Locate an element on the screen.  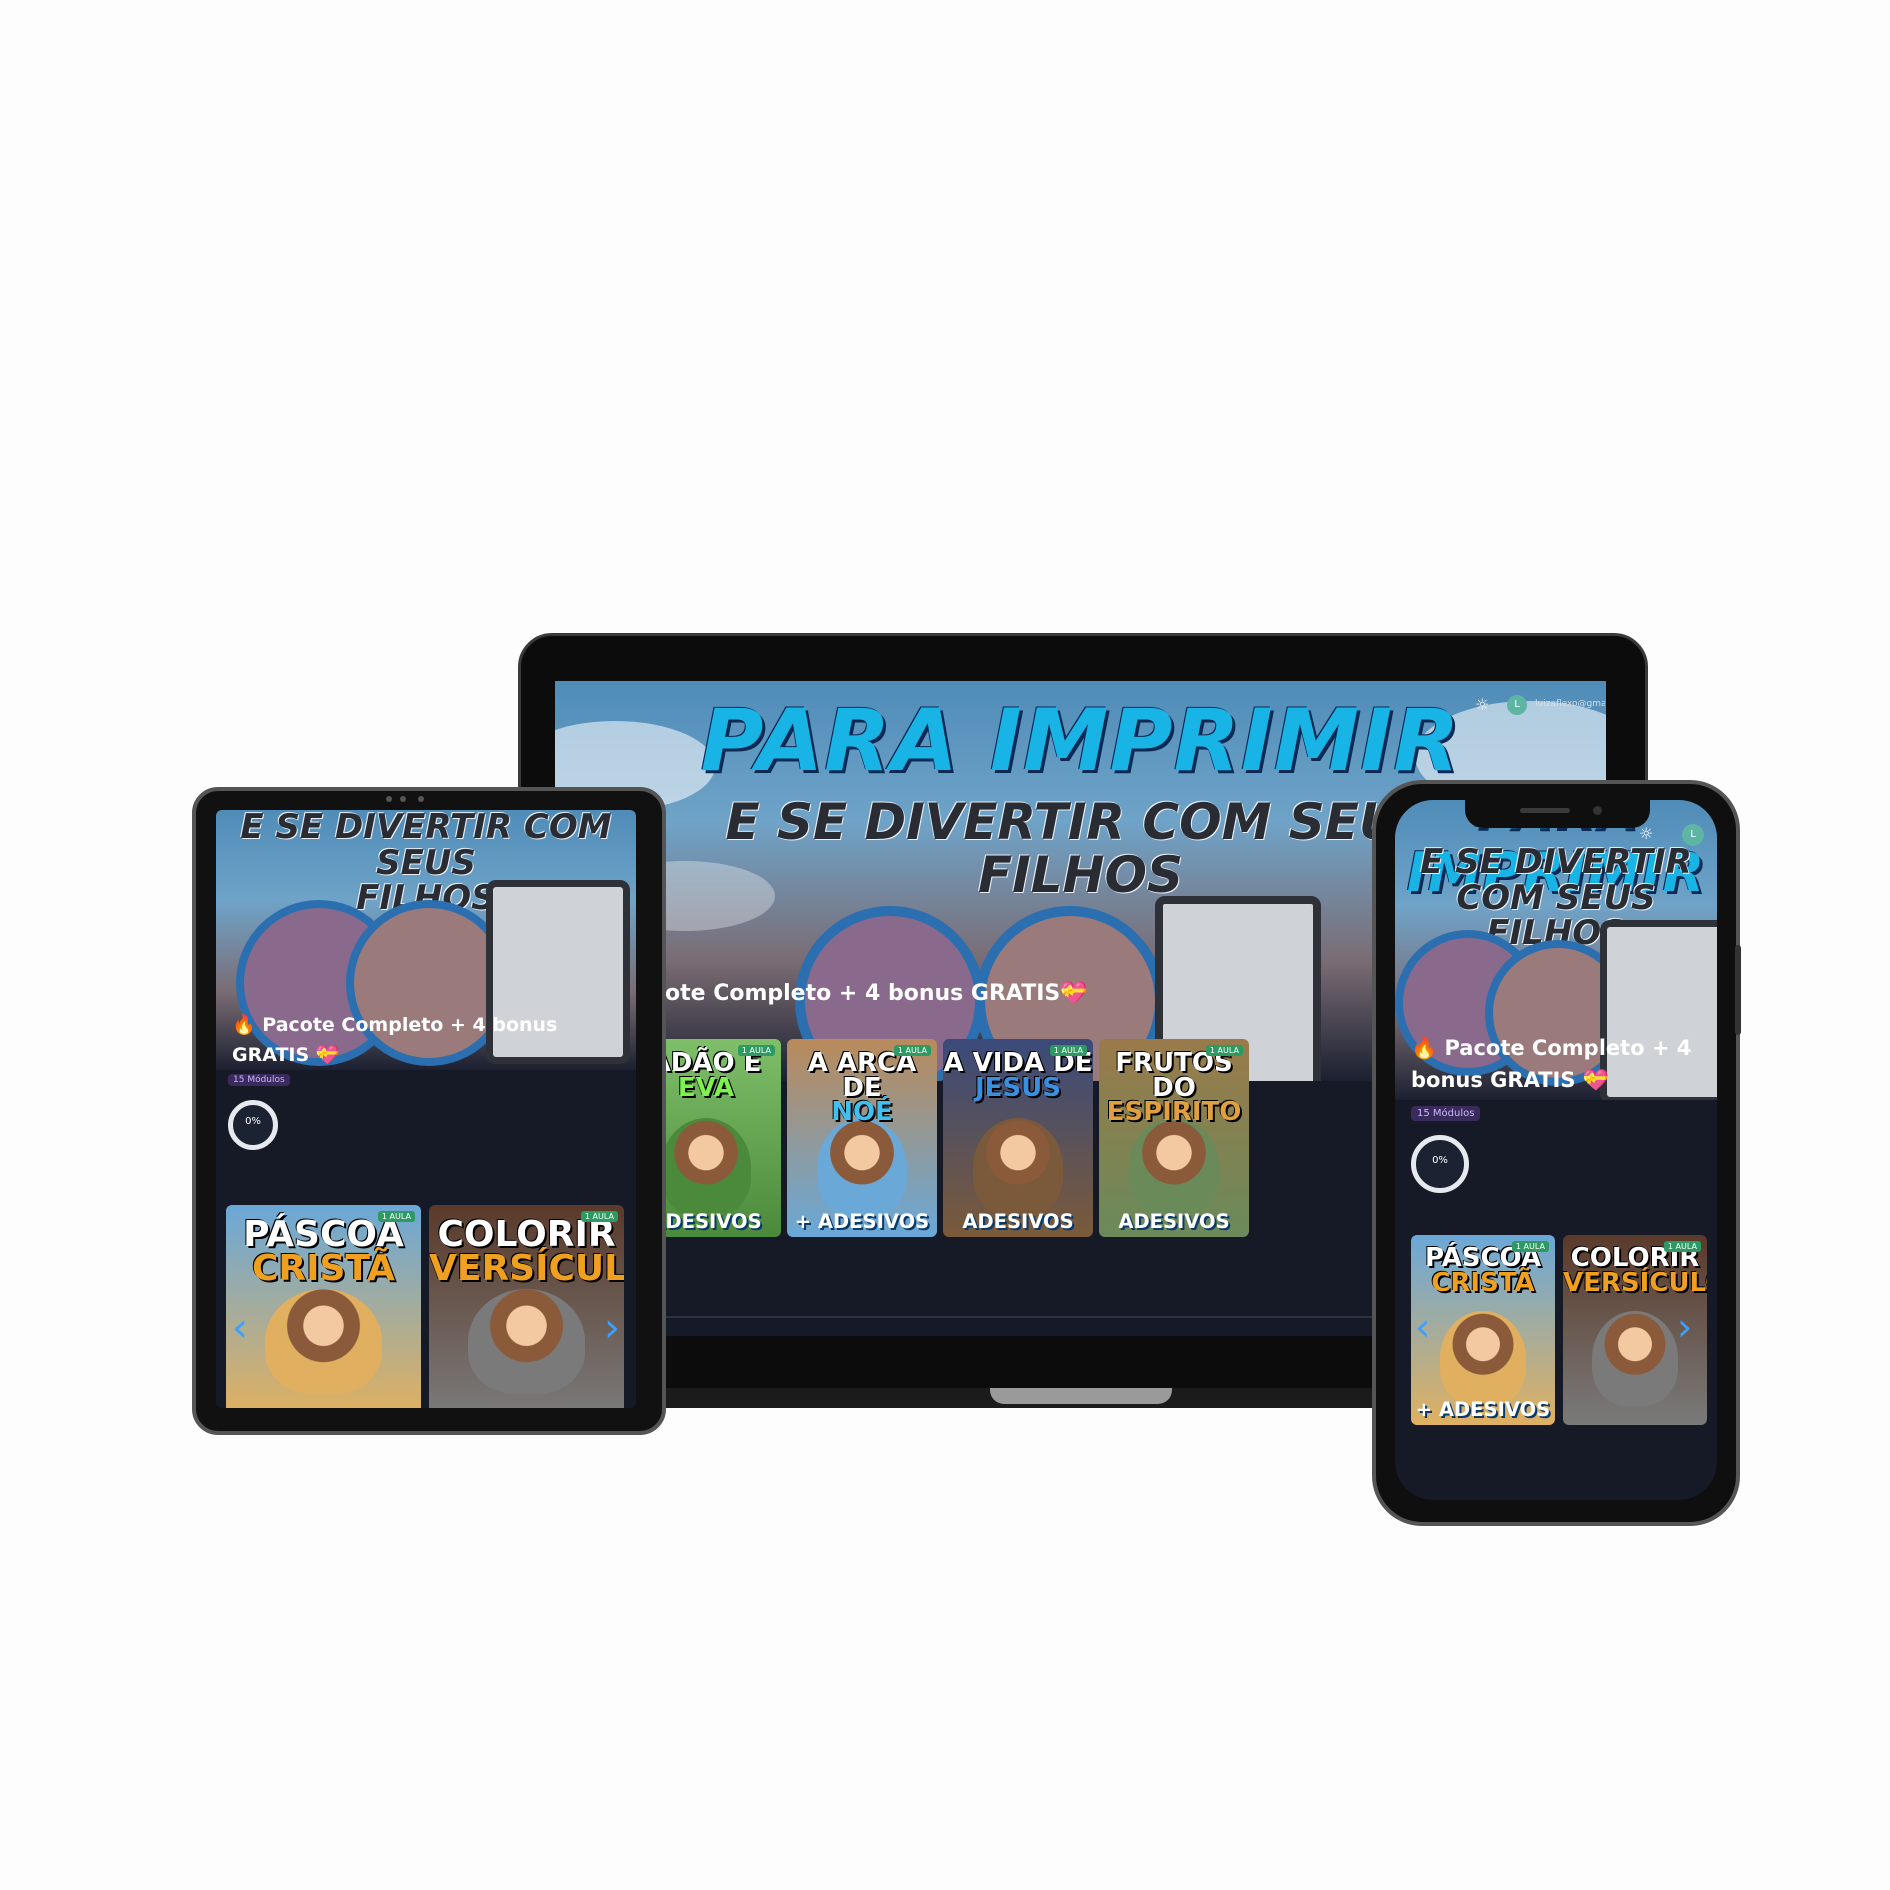
module-card: PÁSCOA CRISTÃ 1 AULA + ADESIVOS is located at coordinates (1483, 1330).